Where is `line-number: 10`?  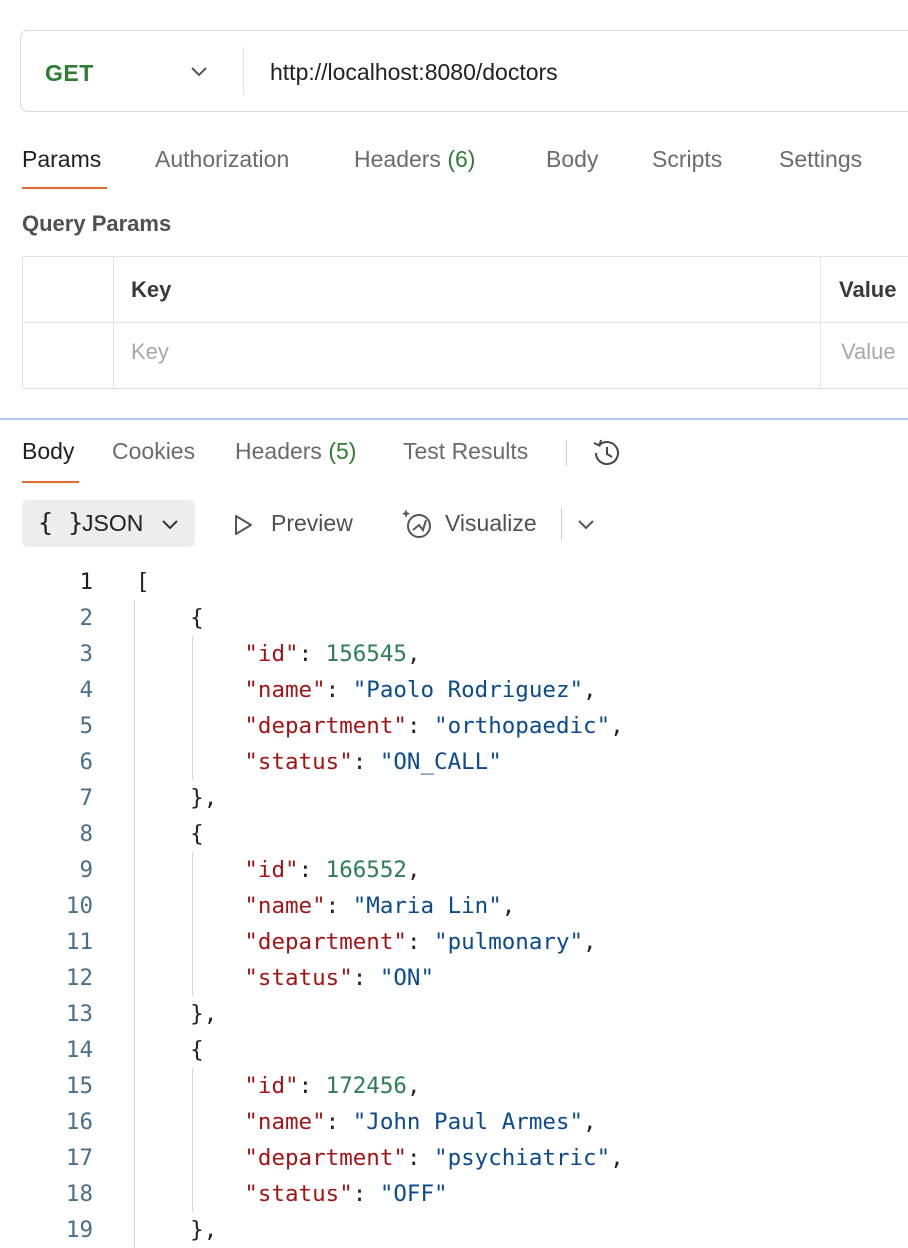
line-number: 10 is located at coordinates (79, 906).